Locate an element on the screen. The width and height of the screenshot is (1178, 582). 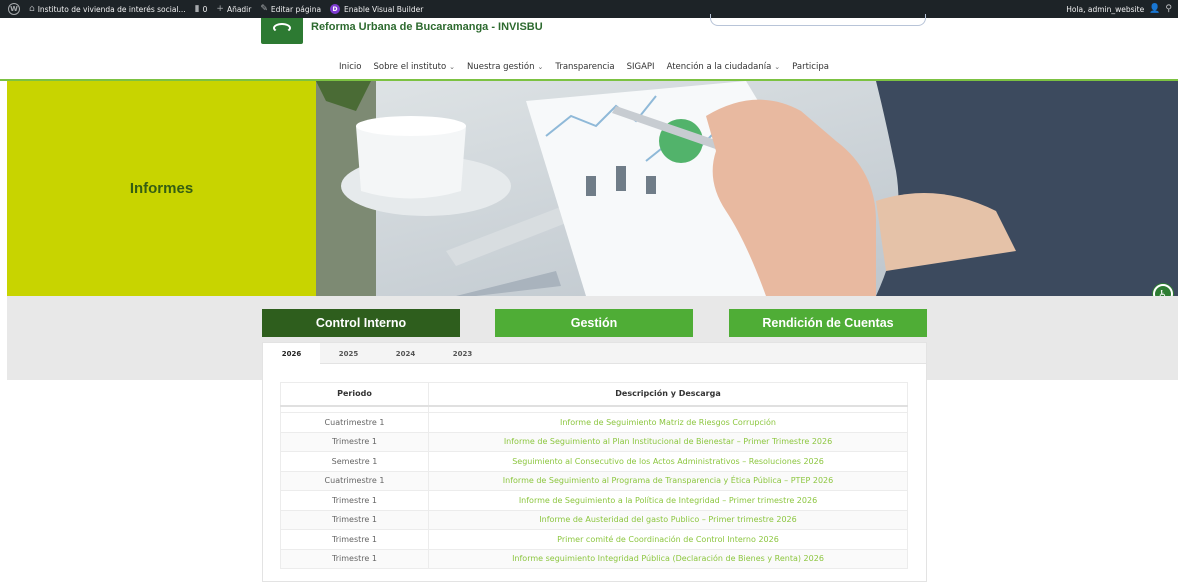
site-logo is located at coordinates (282, 31).